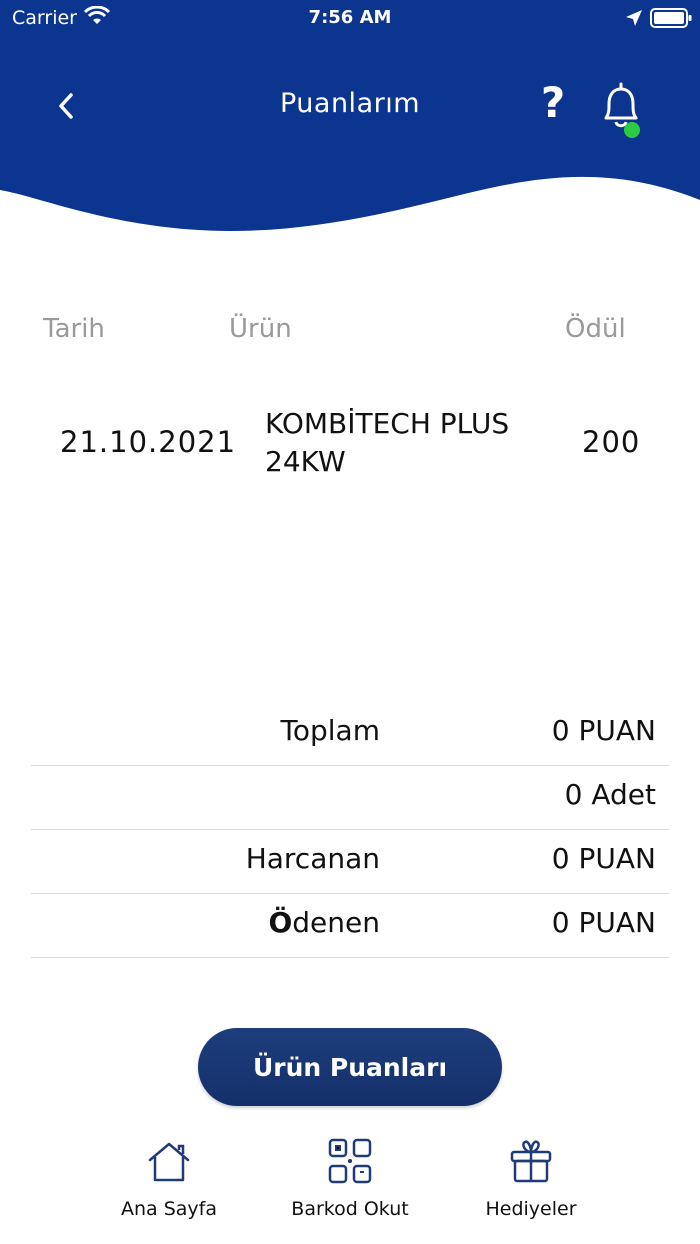 This screenshot has height=1244, width=700. Describe the element at coordinates (350, 332) in the screenshot. I see `table-header: Tarih Ürün Ödül` at that location.